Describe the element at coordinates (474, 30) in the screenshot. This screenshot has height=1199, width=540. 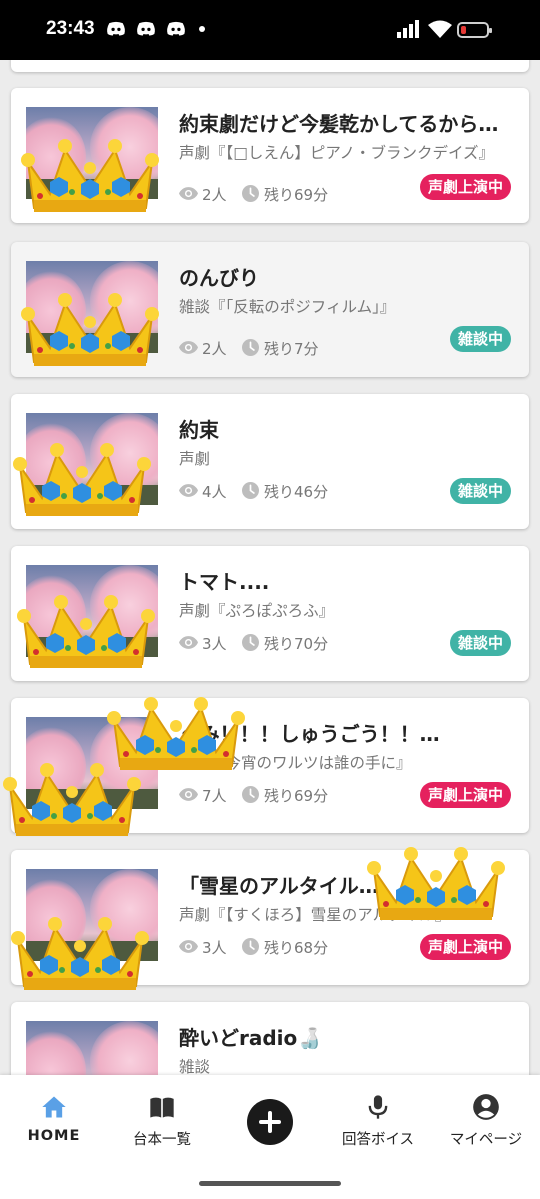
I see `battery-icon` at that location.